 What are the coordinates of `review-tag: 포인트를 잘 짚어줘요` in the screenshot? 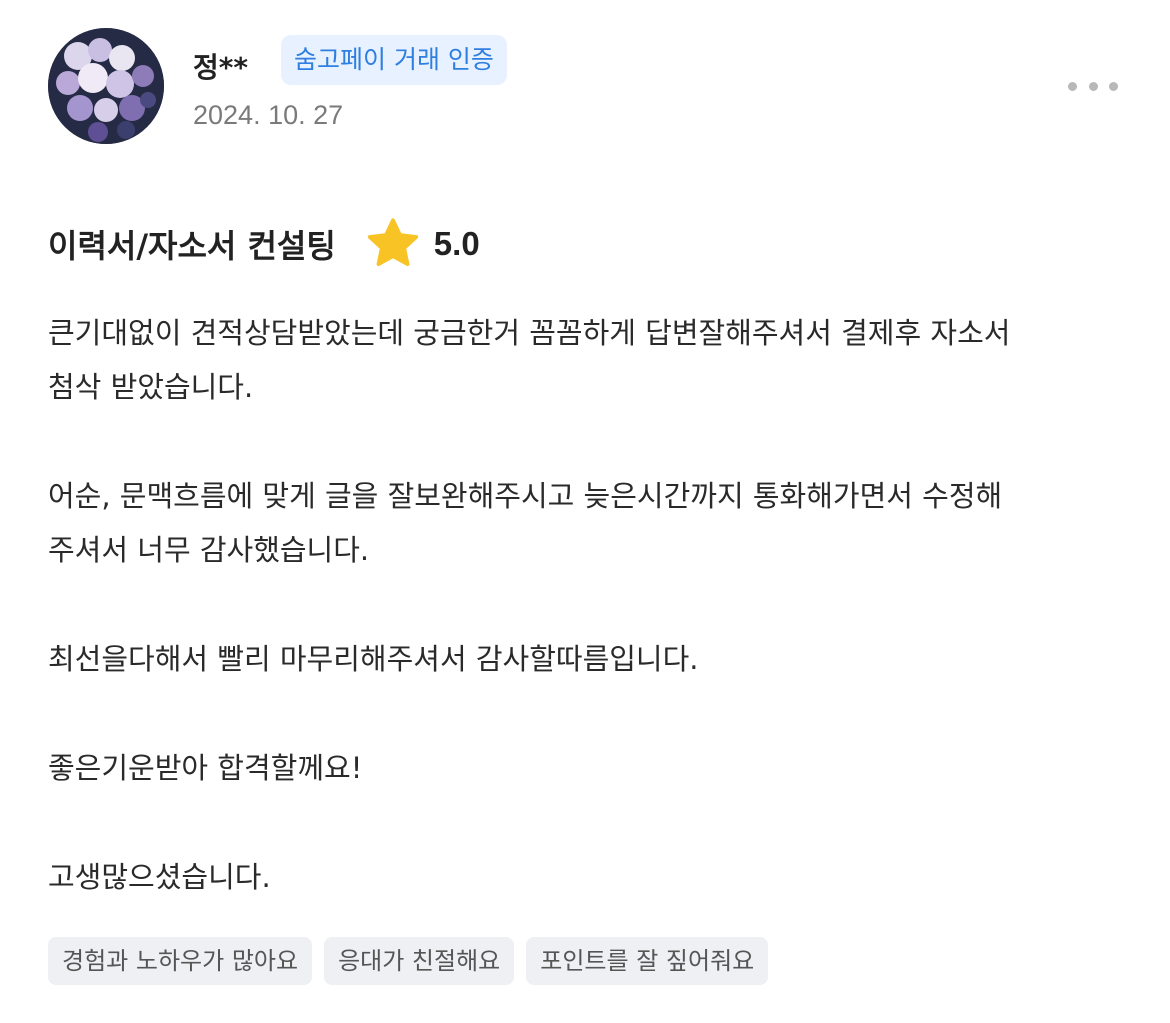 It's located at (647, 961).